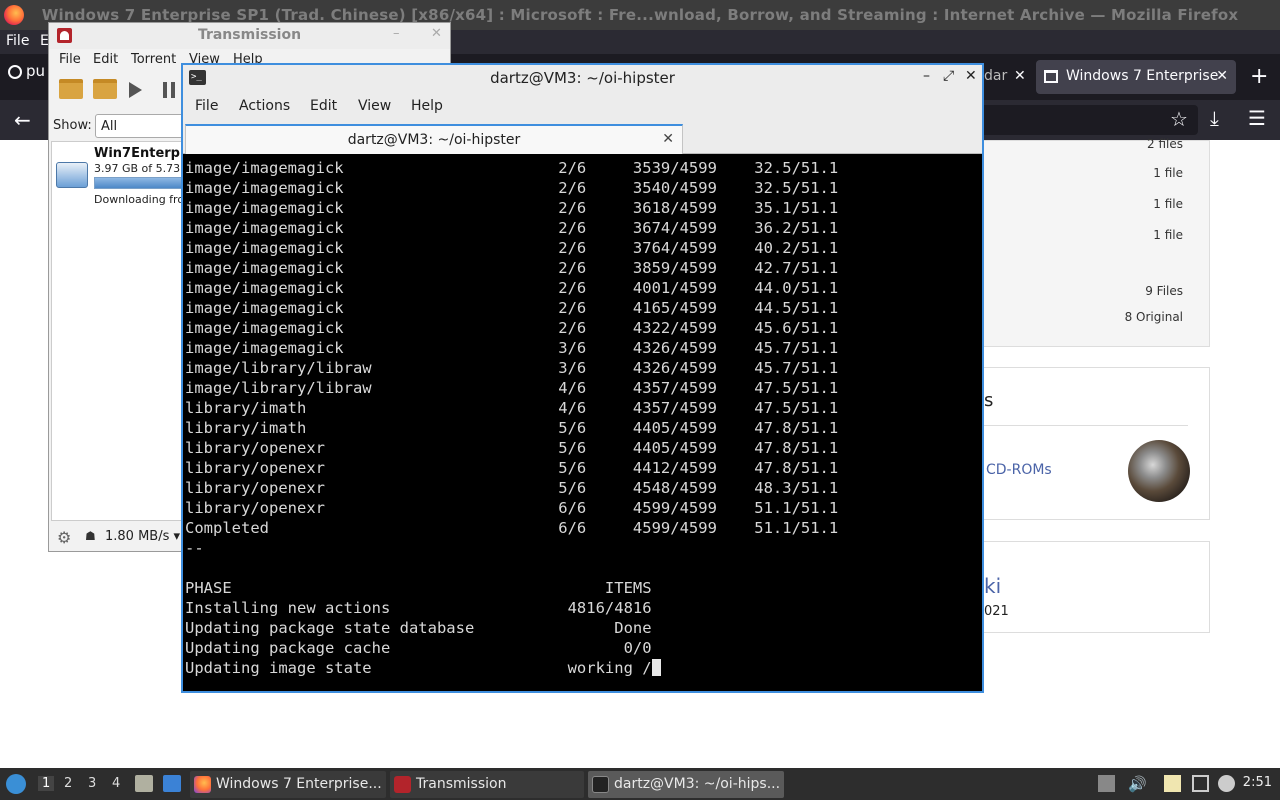  I want to click on bookmark-star-icon: ☆, so click(1179, 119).